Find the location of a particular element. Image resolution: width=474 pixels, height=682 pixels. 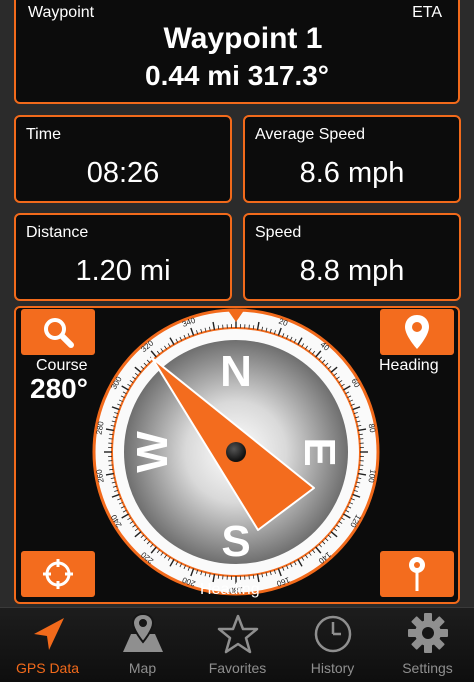

tab-map: Map is located at coordinates (142, 646).